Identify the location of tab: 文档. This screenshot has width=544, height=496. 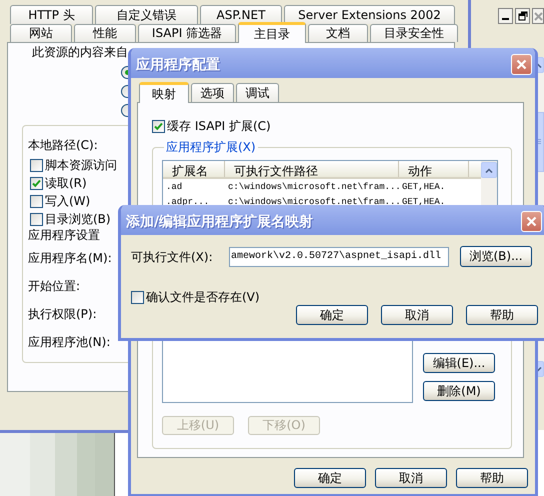
(338, 33).